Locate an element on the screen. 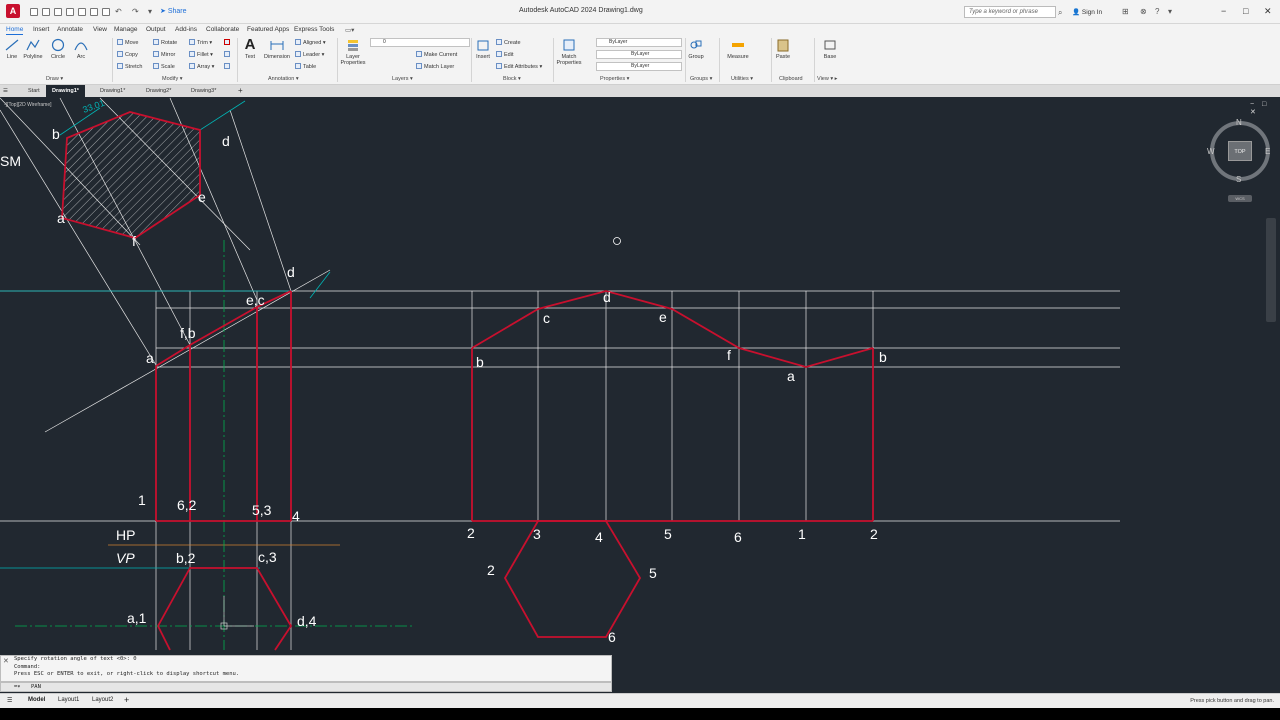 The height and width of the screenshot is (720, 1280). insert-button: Insert is located at coordinates (483, 49).